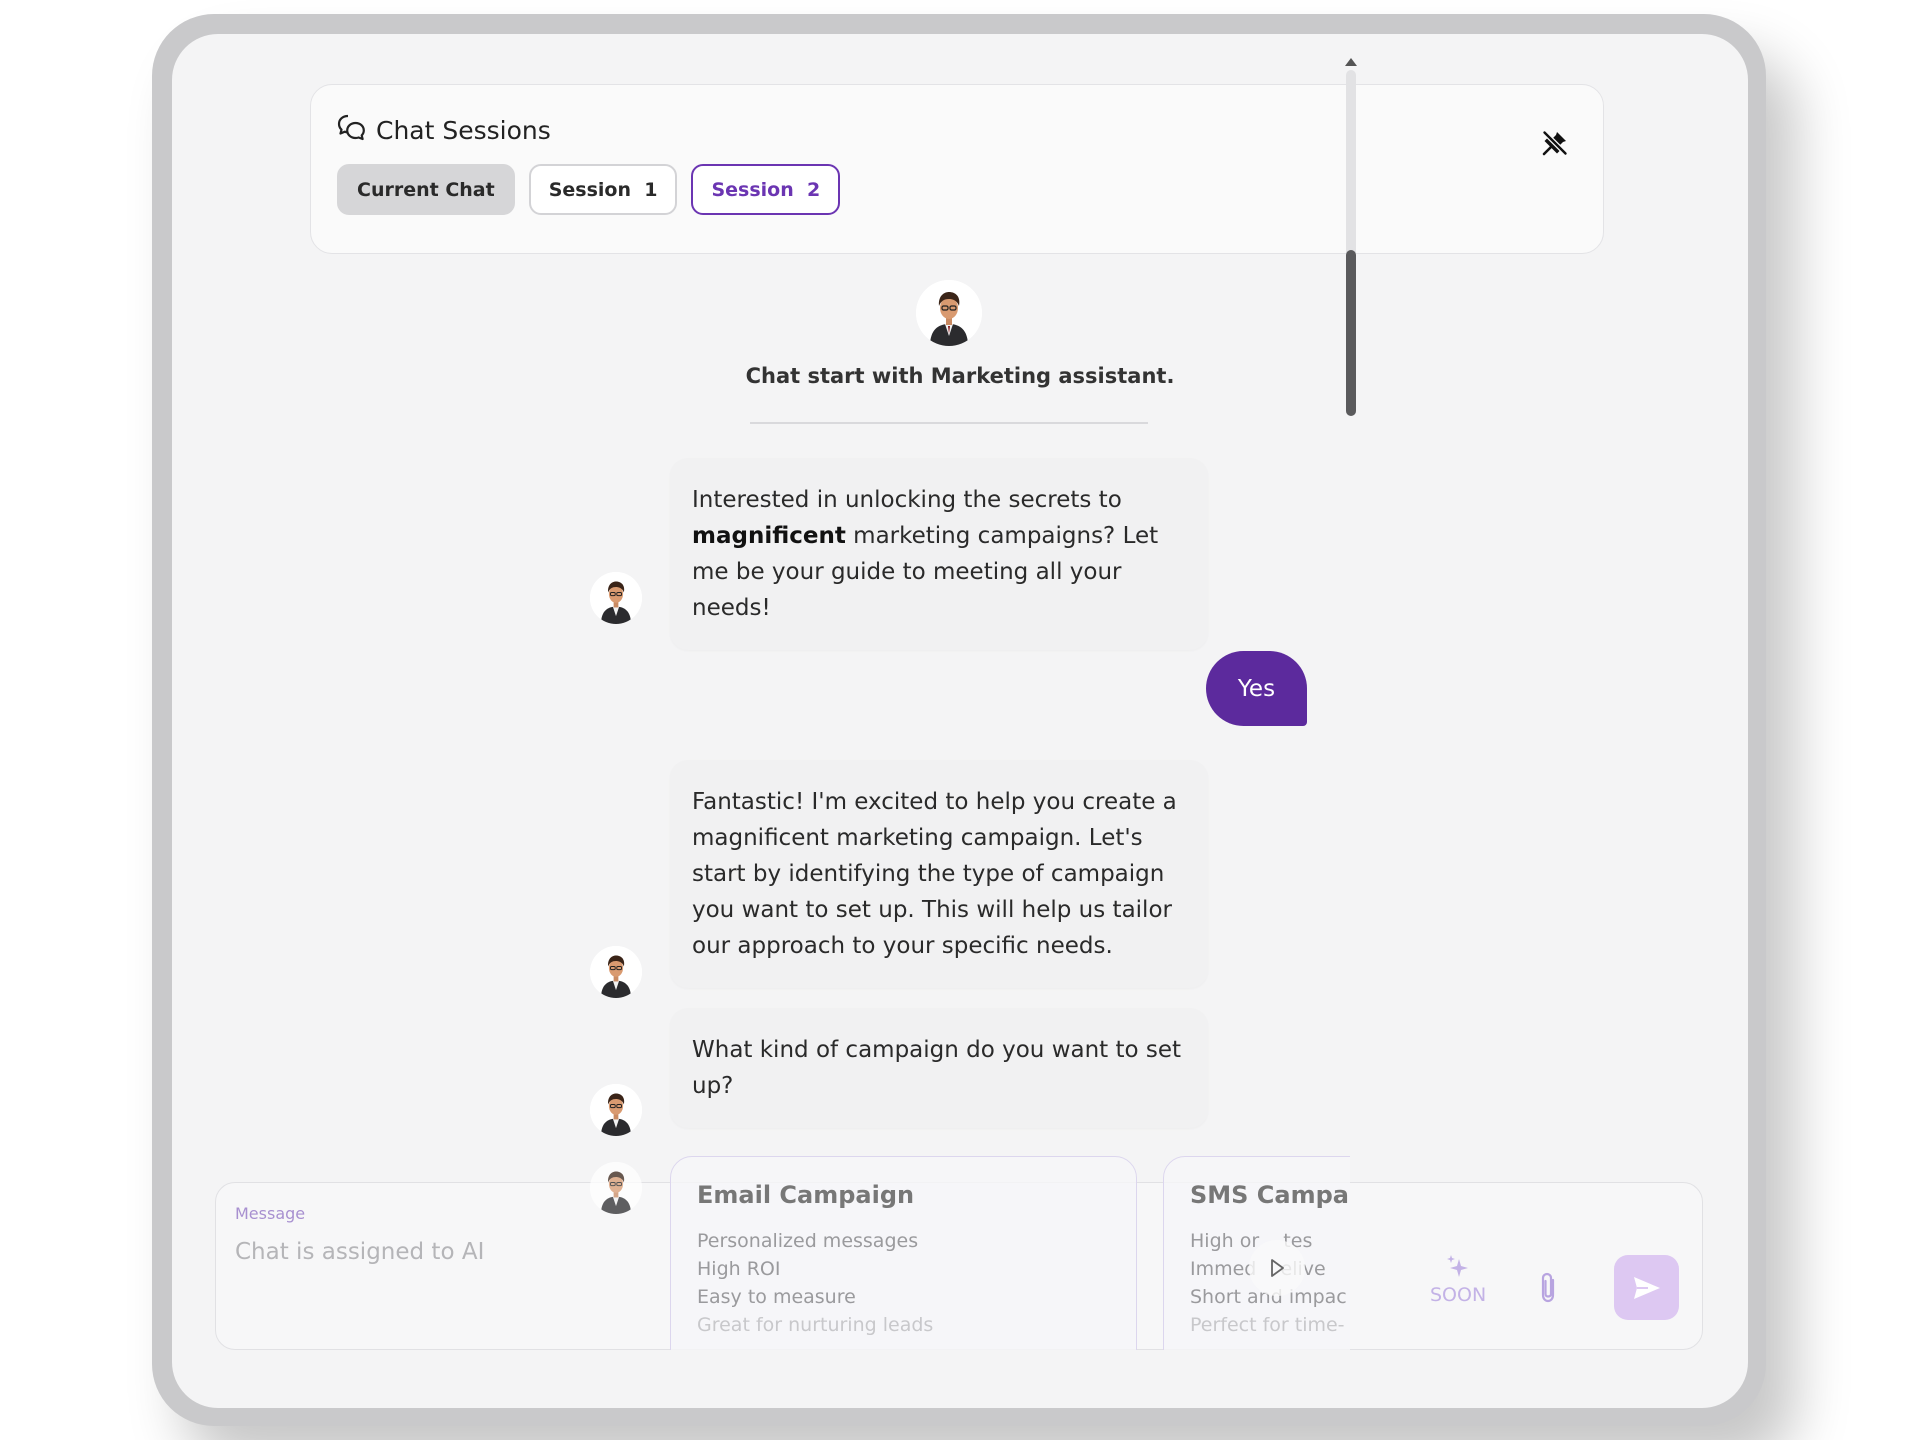 The image size is (1920, 1440). I want to click on send-button, so click(1646, 1287).